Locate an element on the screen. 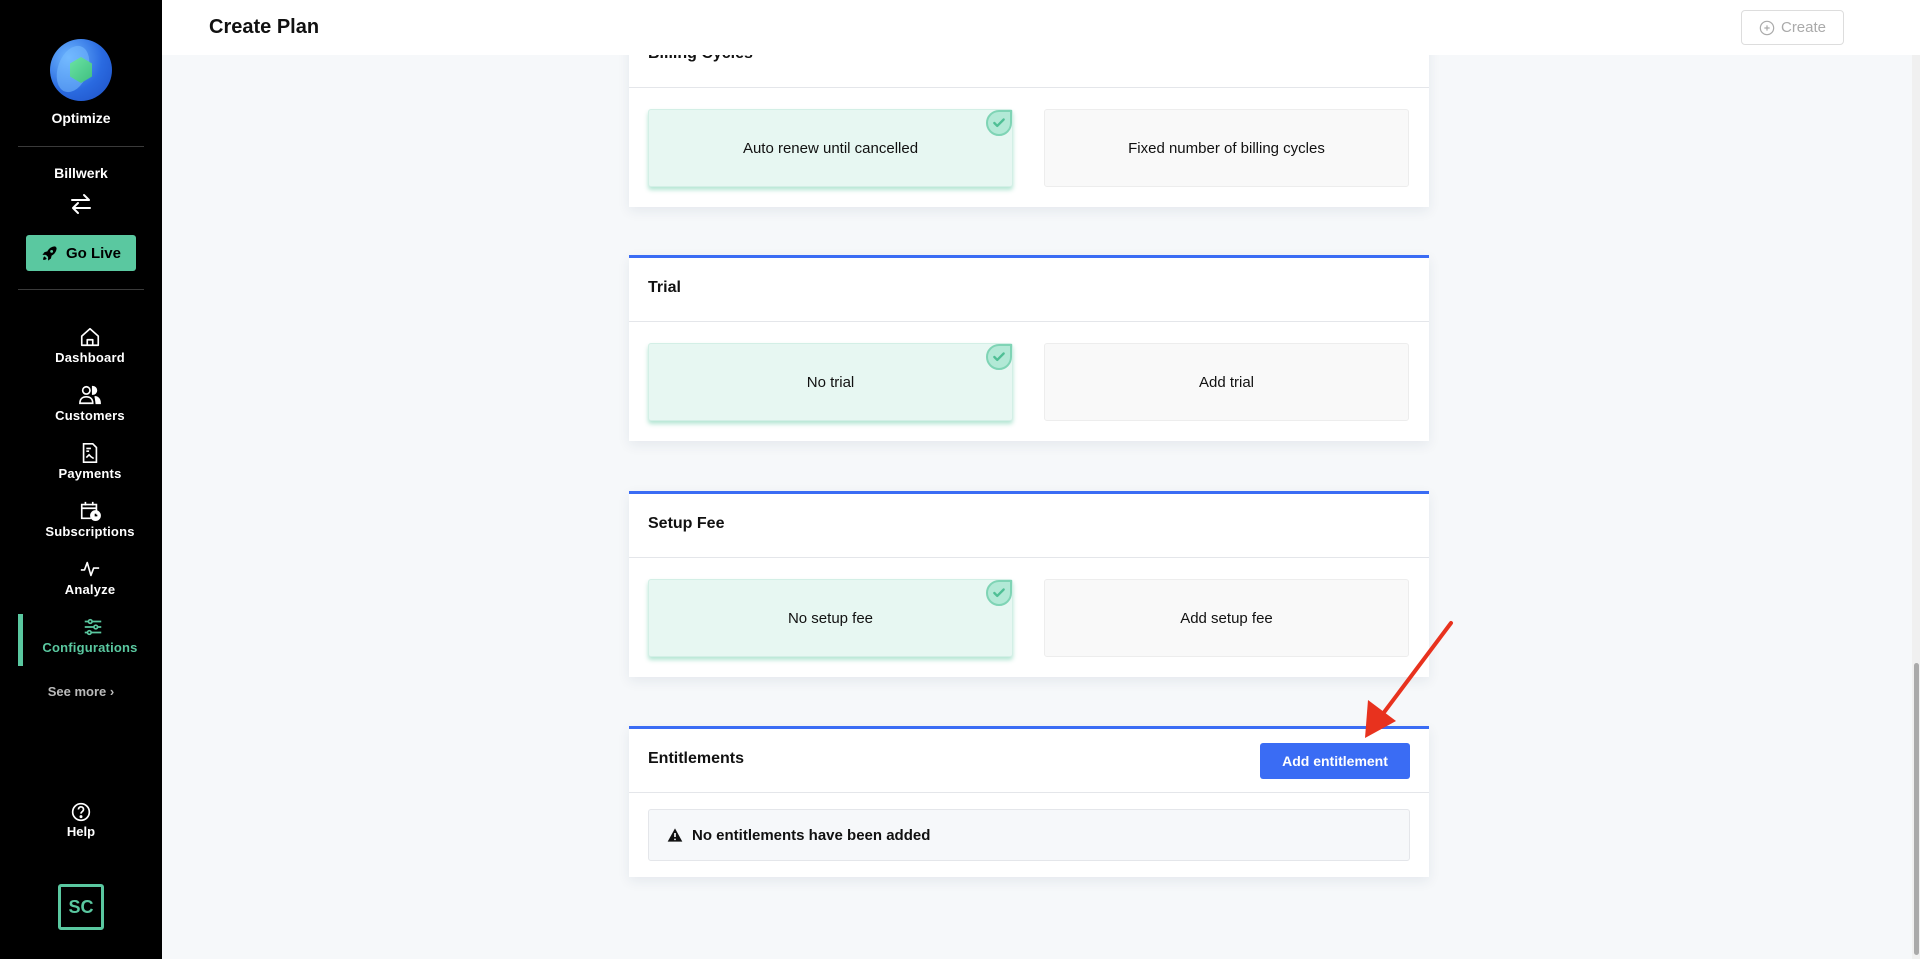 This screenshot has width=1920, height=959. sidebar-item-customers: Customers is located at coordinates (90, 408).